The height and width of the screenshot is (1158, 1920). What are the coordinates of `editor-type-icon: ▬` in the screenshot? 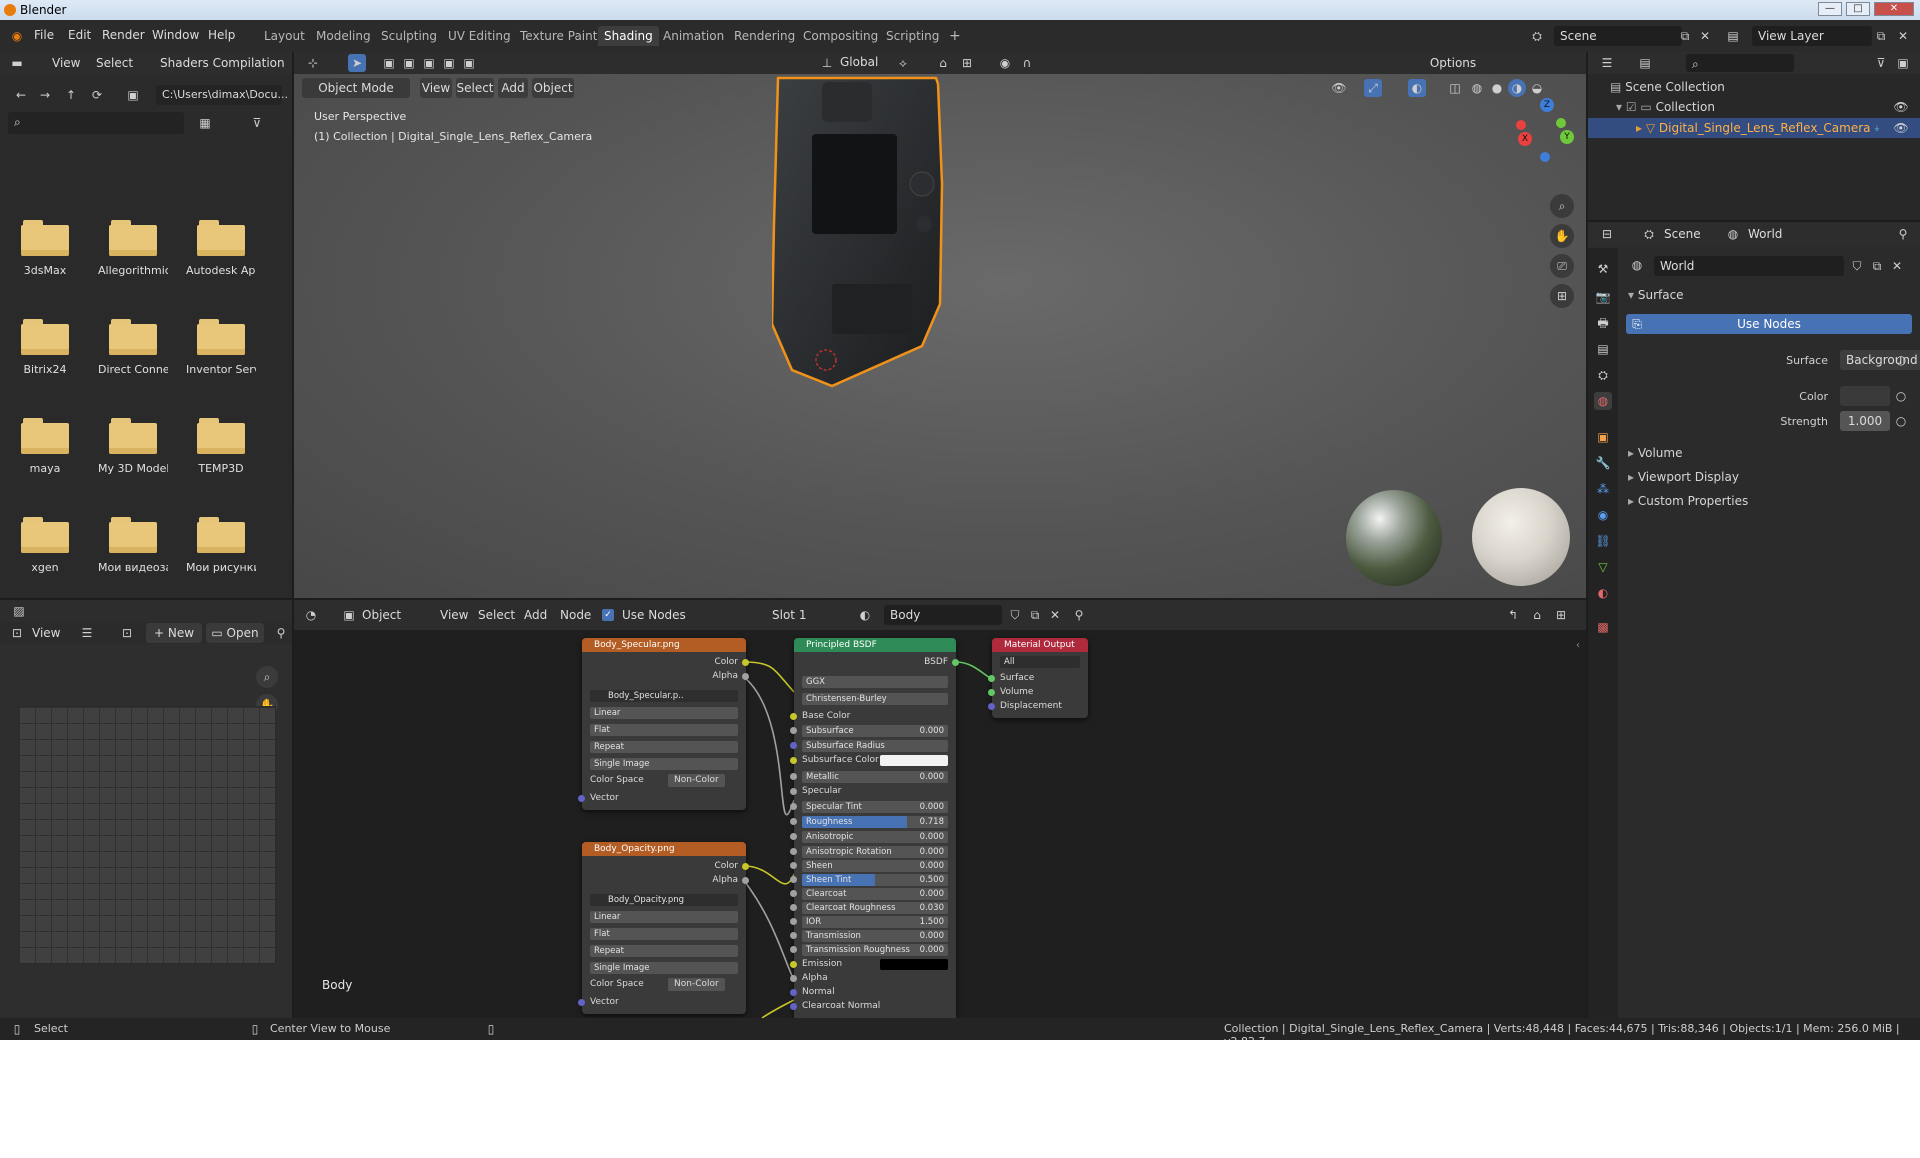 It's located at (17, 63).